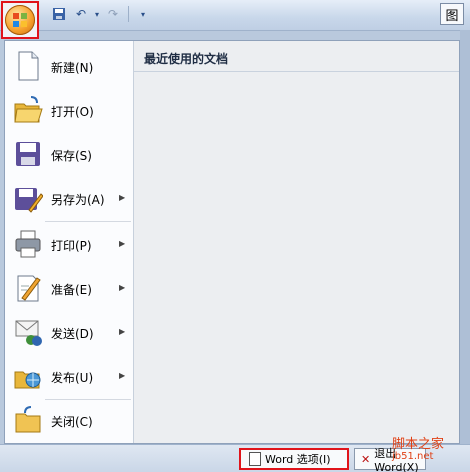  What do you see at coordinates (28, 154) in the screenshot?
I see `save-disk-icon` at bounding box center [28, 154].